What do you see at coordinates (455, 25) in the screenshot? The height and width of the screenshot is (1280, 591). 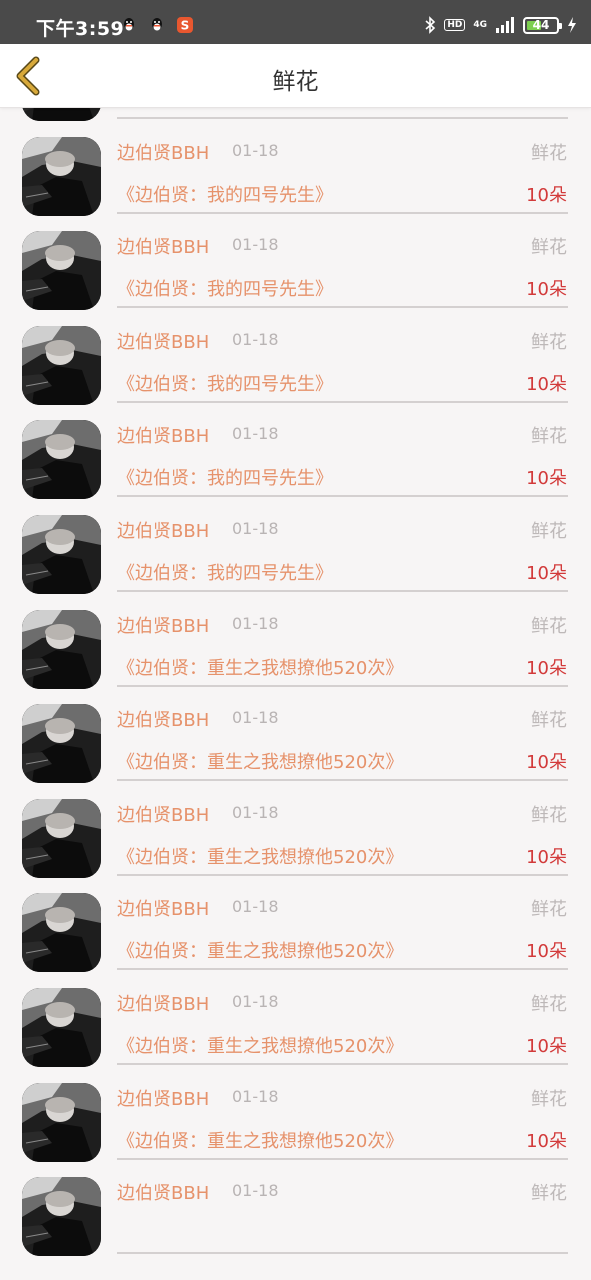 I see `hd-badge: HD` at bounding box center [455, 25].